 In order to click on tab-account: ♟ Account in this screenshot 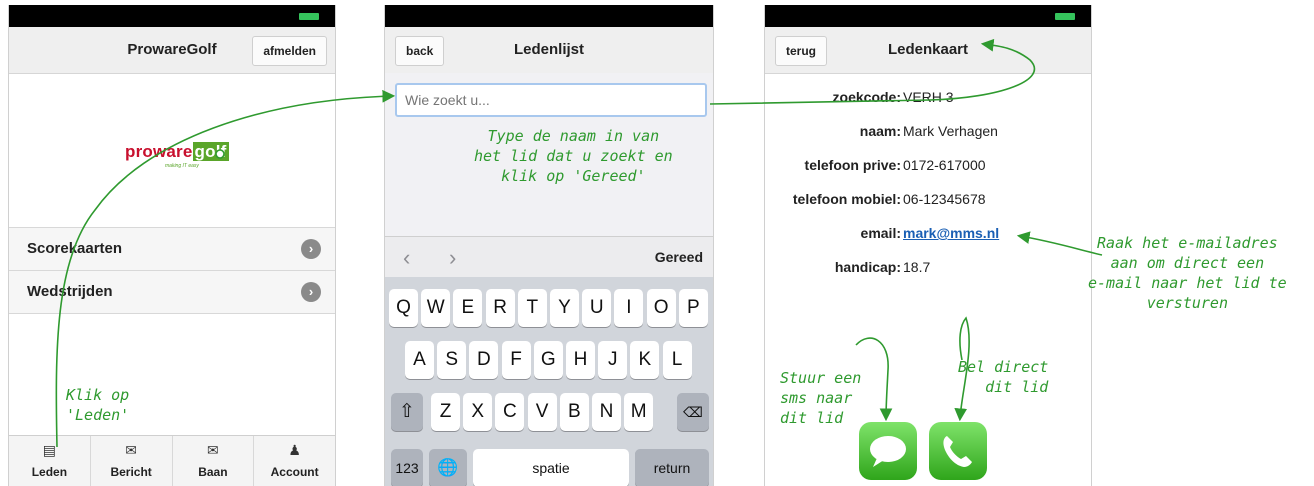, I will do `click(294, 461)`.